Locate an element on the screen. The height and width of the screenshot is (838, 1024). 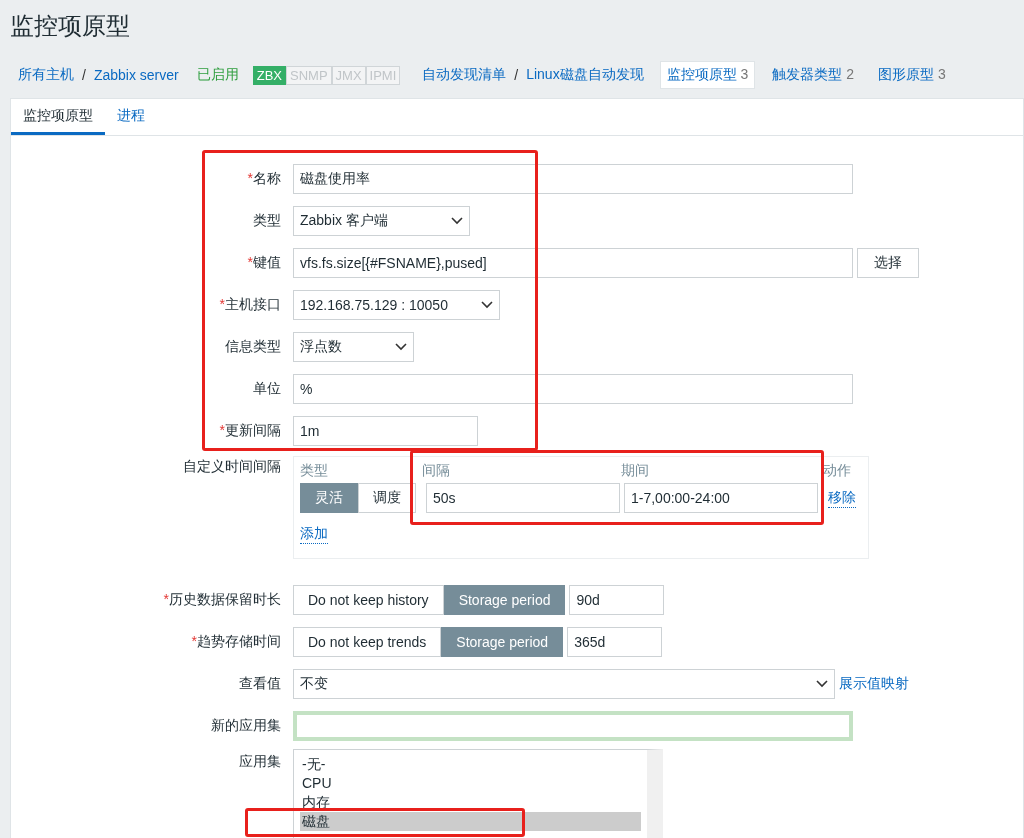
field-label: 新的应用集 is located at coordinates (246, 725).